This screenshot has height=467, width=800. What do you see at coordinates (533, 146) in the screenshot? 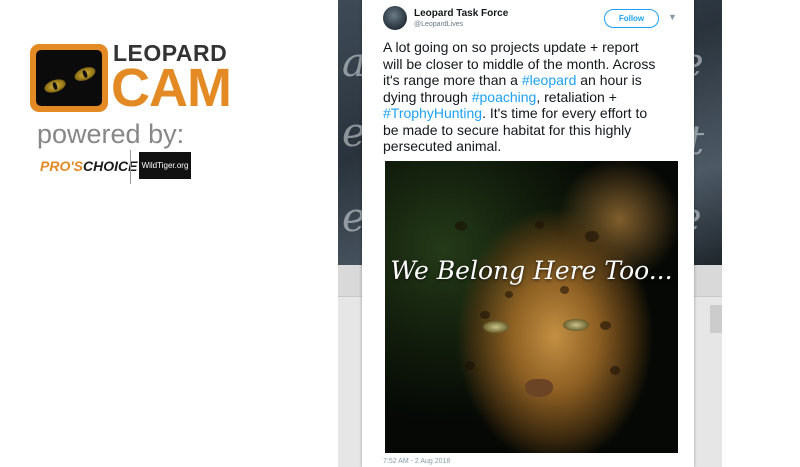
I see `tweet-text-line: persecuted animal.` at bounding box center [533, 146].